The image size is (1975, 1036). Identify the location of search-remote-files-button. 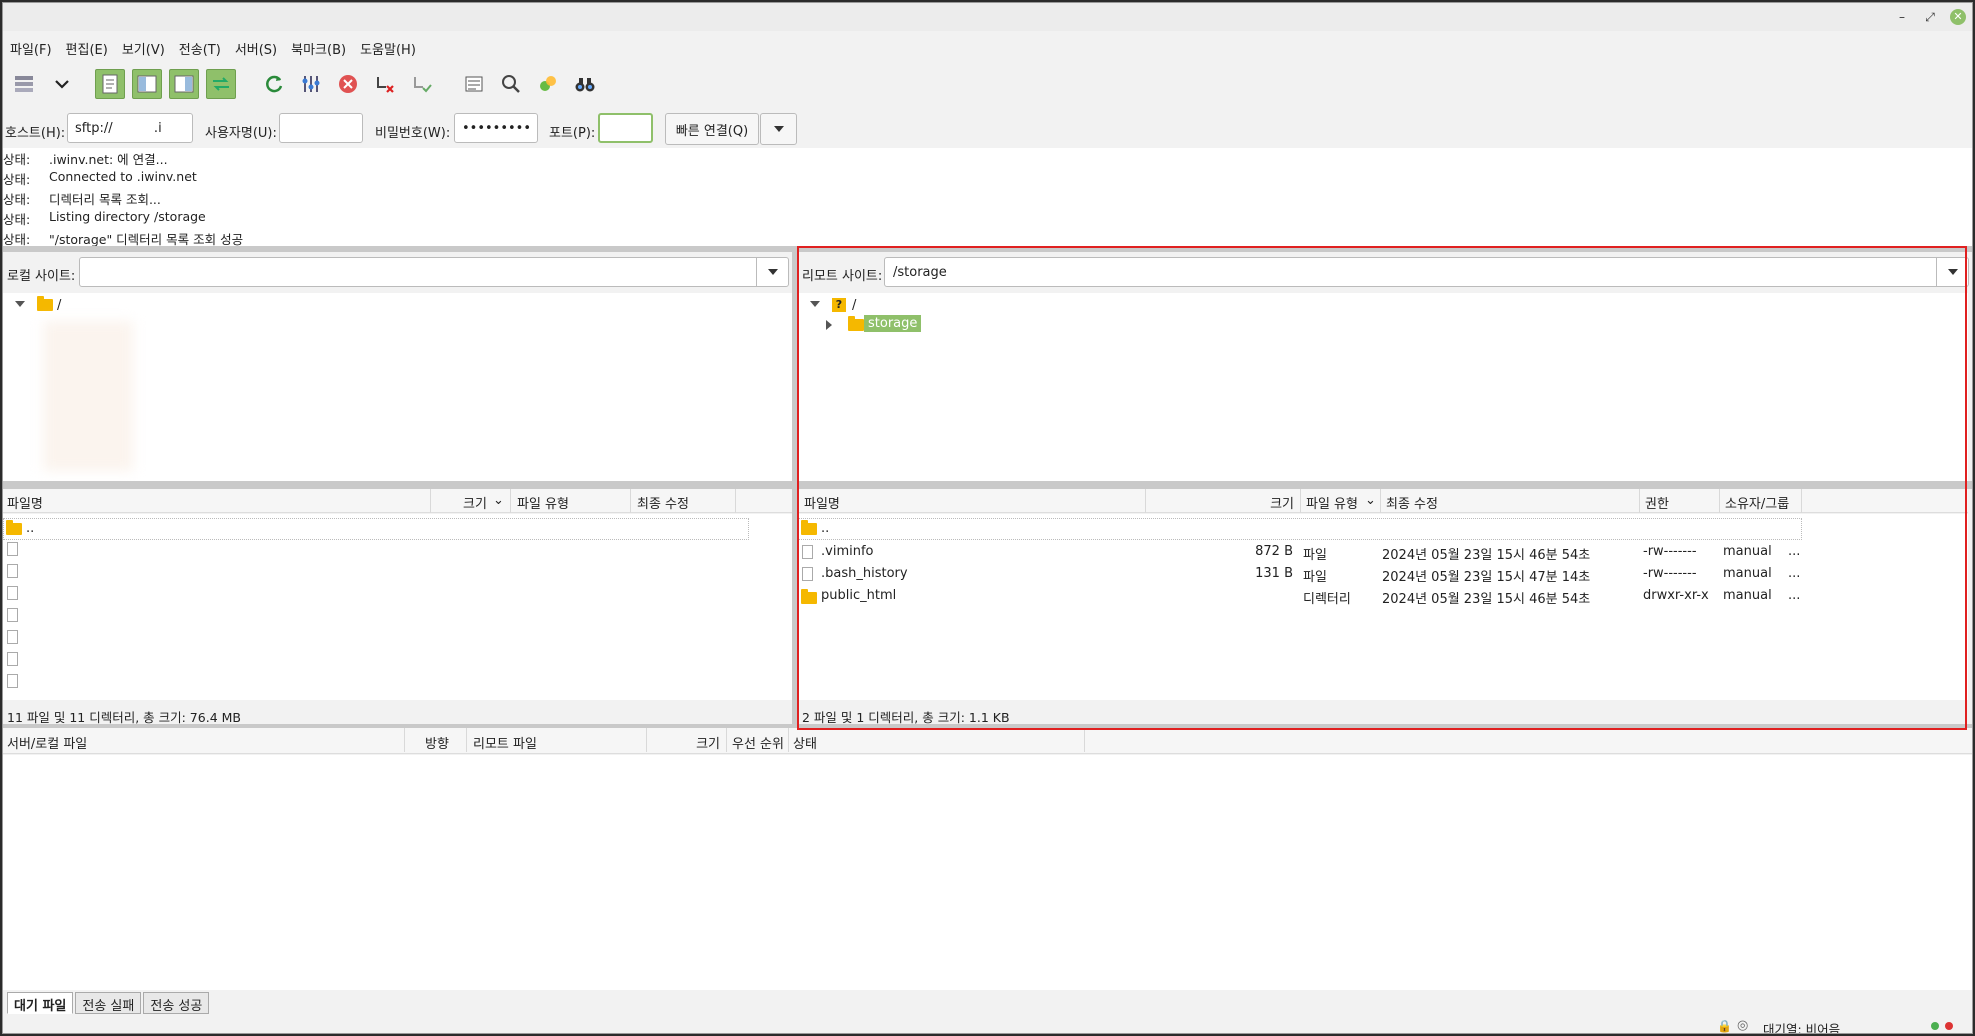
(585, 84).